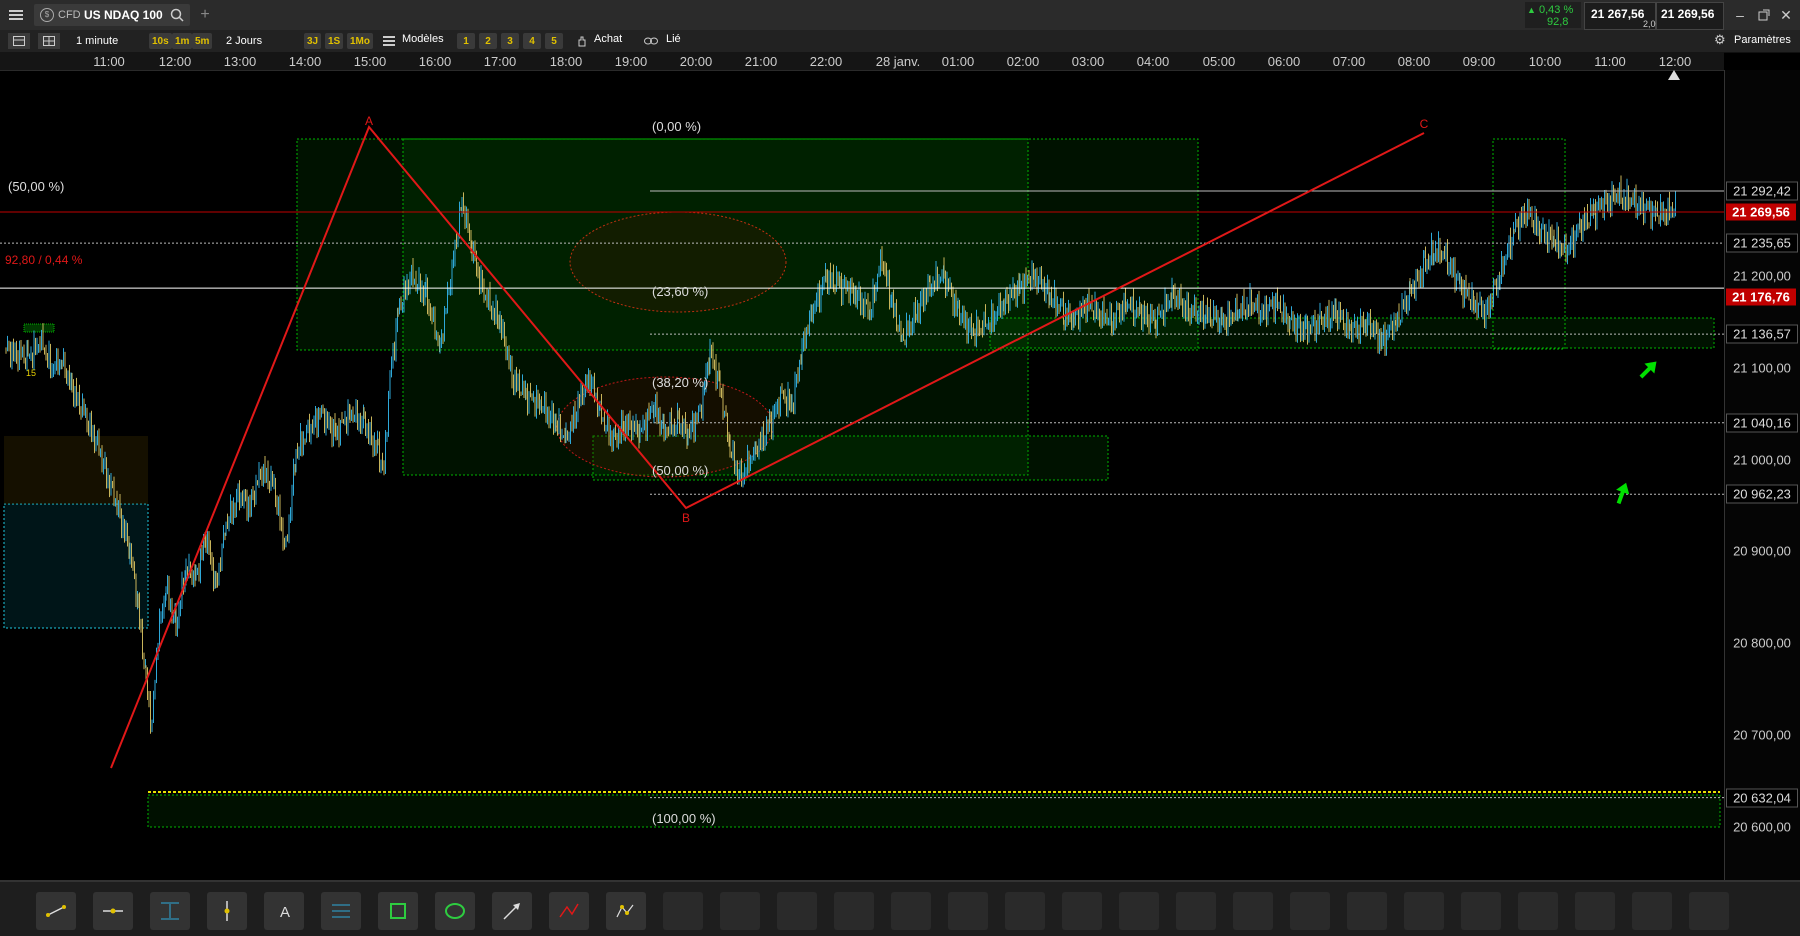 The height and width of the screenshot is (936, 1800). I want to click on trend-line-tool, so click(56, 911).